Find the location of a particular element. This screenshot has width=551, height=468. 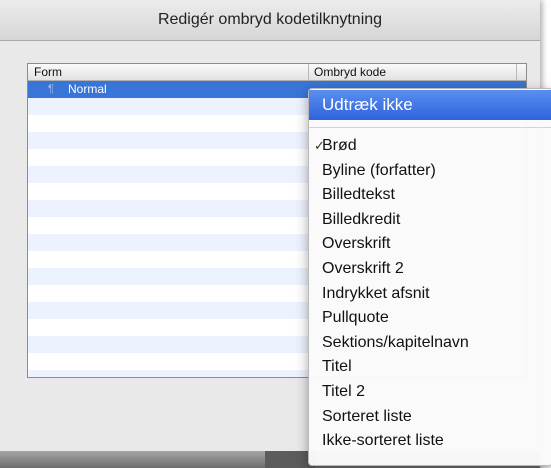

menu-item-label: Sektions/kapitelnavn is located at coordinates (395, 342).